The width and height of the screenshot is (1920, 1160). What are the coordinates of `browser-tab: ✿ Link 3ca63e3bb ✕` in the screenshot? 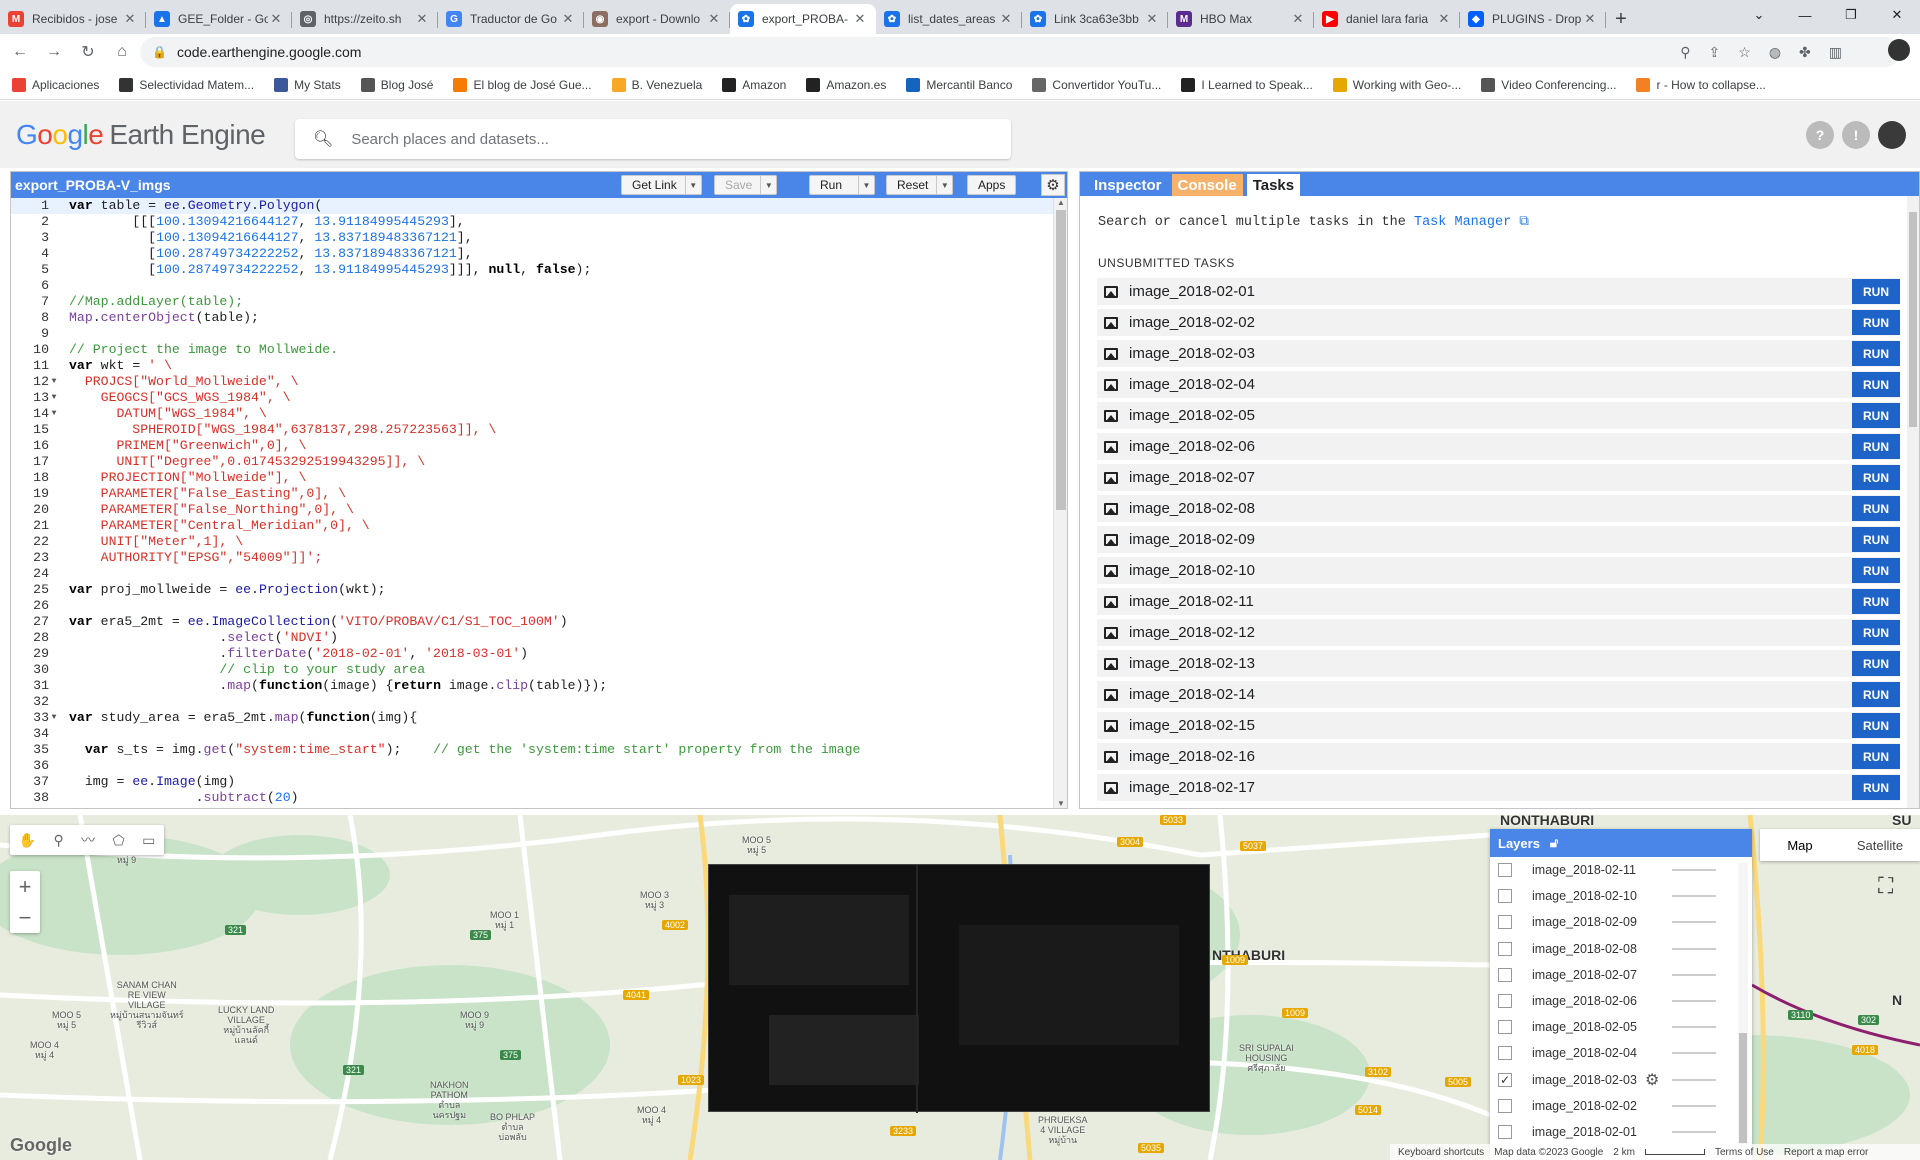 It's located at (1095, 19).